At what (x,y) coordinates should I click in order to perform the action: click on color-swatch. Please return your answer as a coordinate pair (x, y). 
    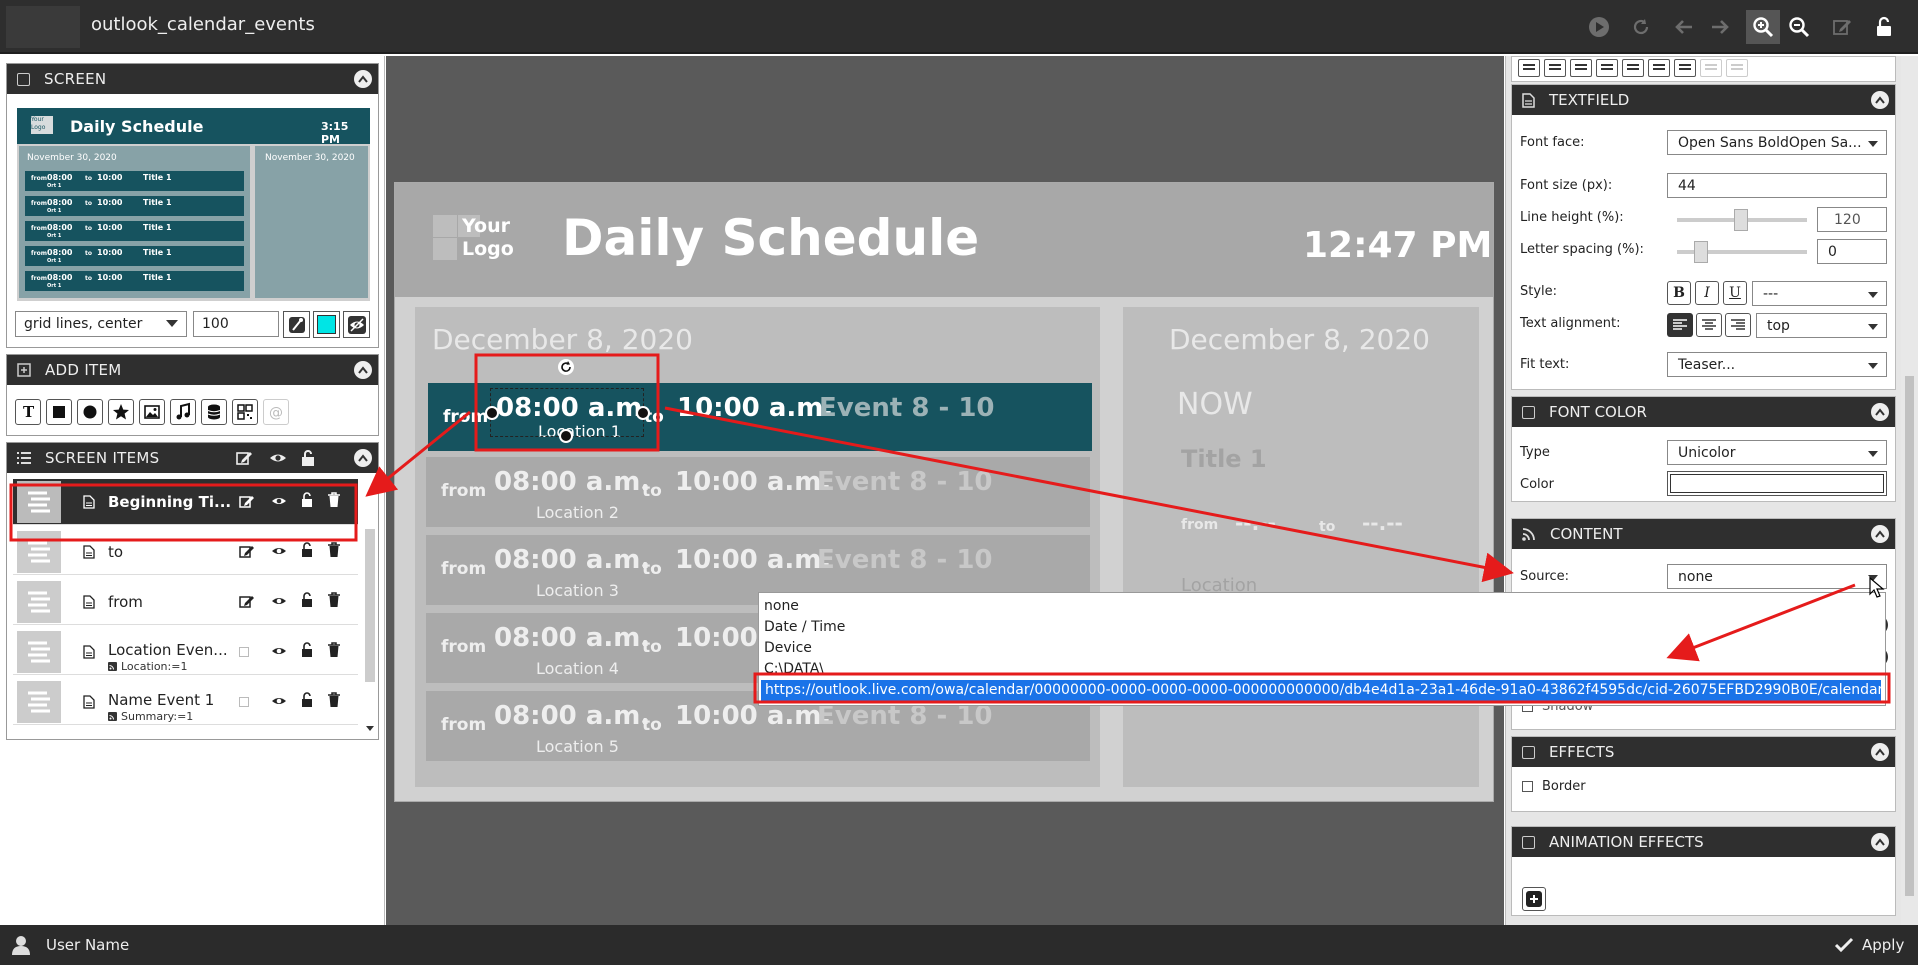
    Looking at the image, I should click on (1777, 483).